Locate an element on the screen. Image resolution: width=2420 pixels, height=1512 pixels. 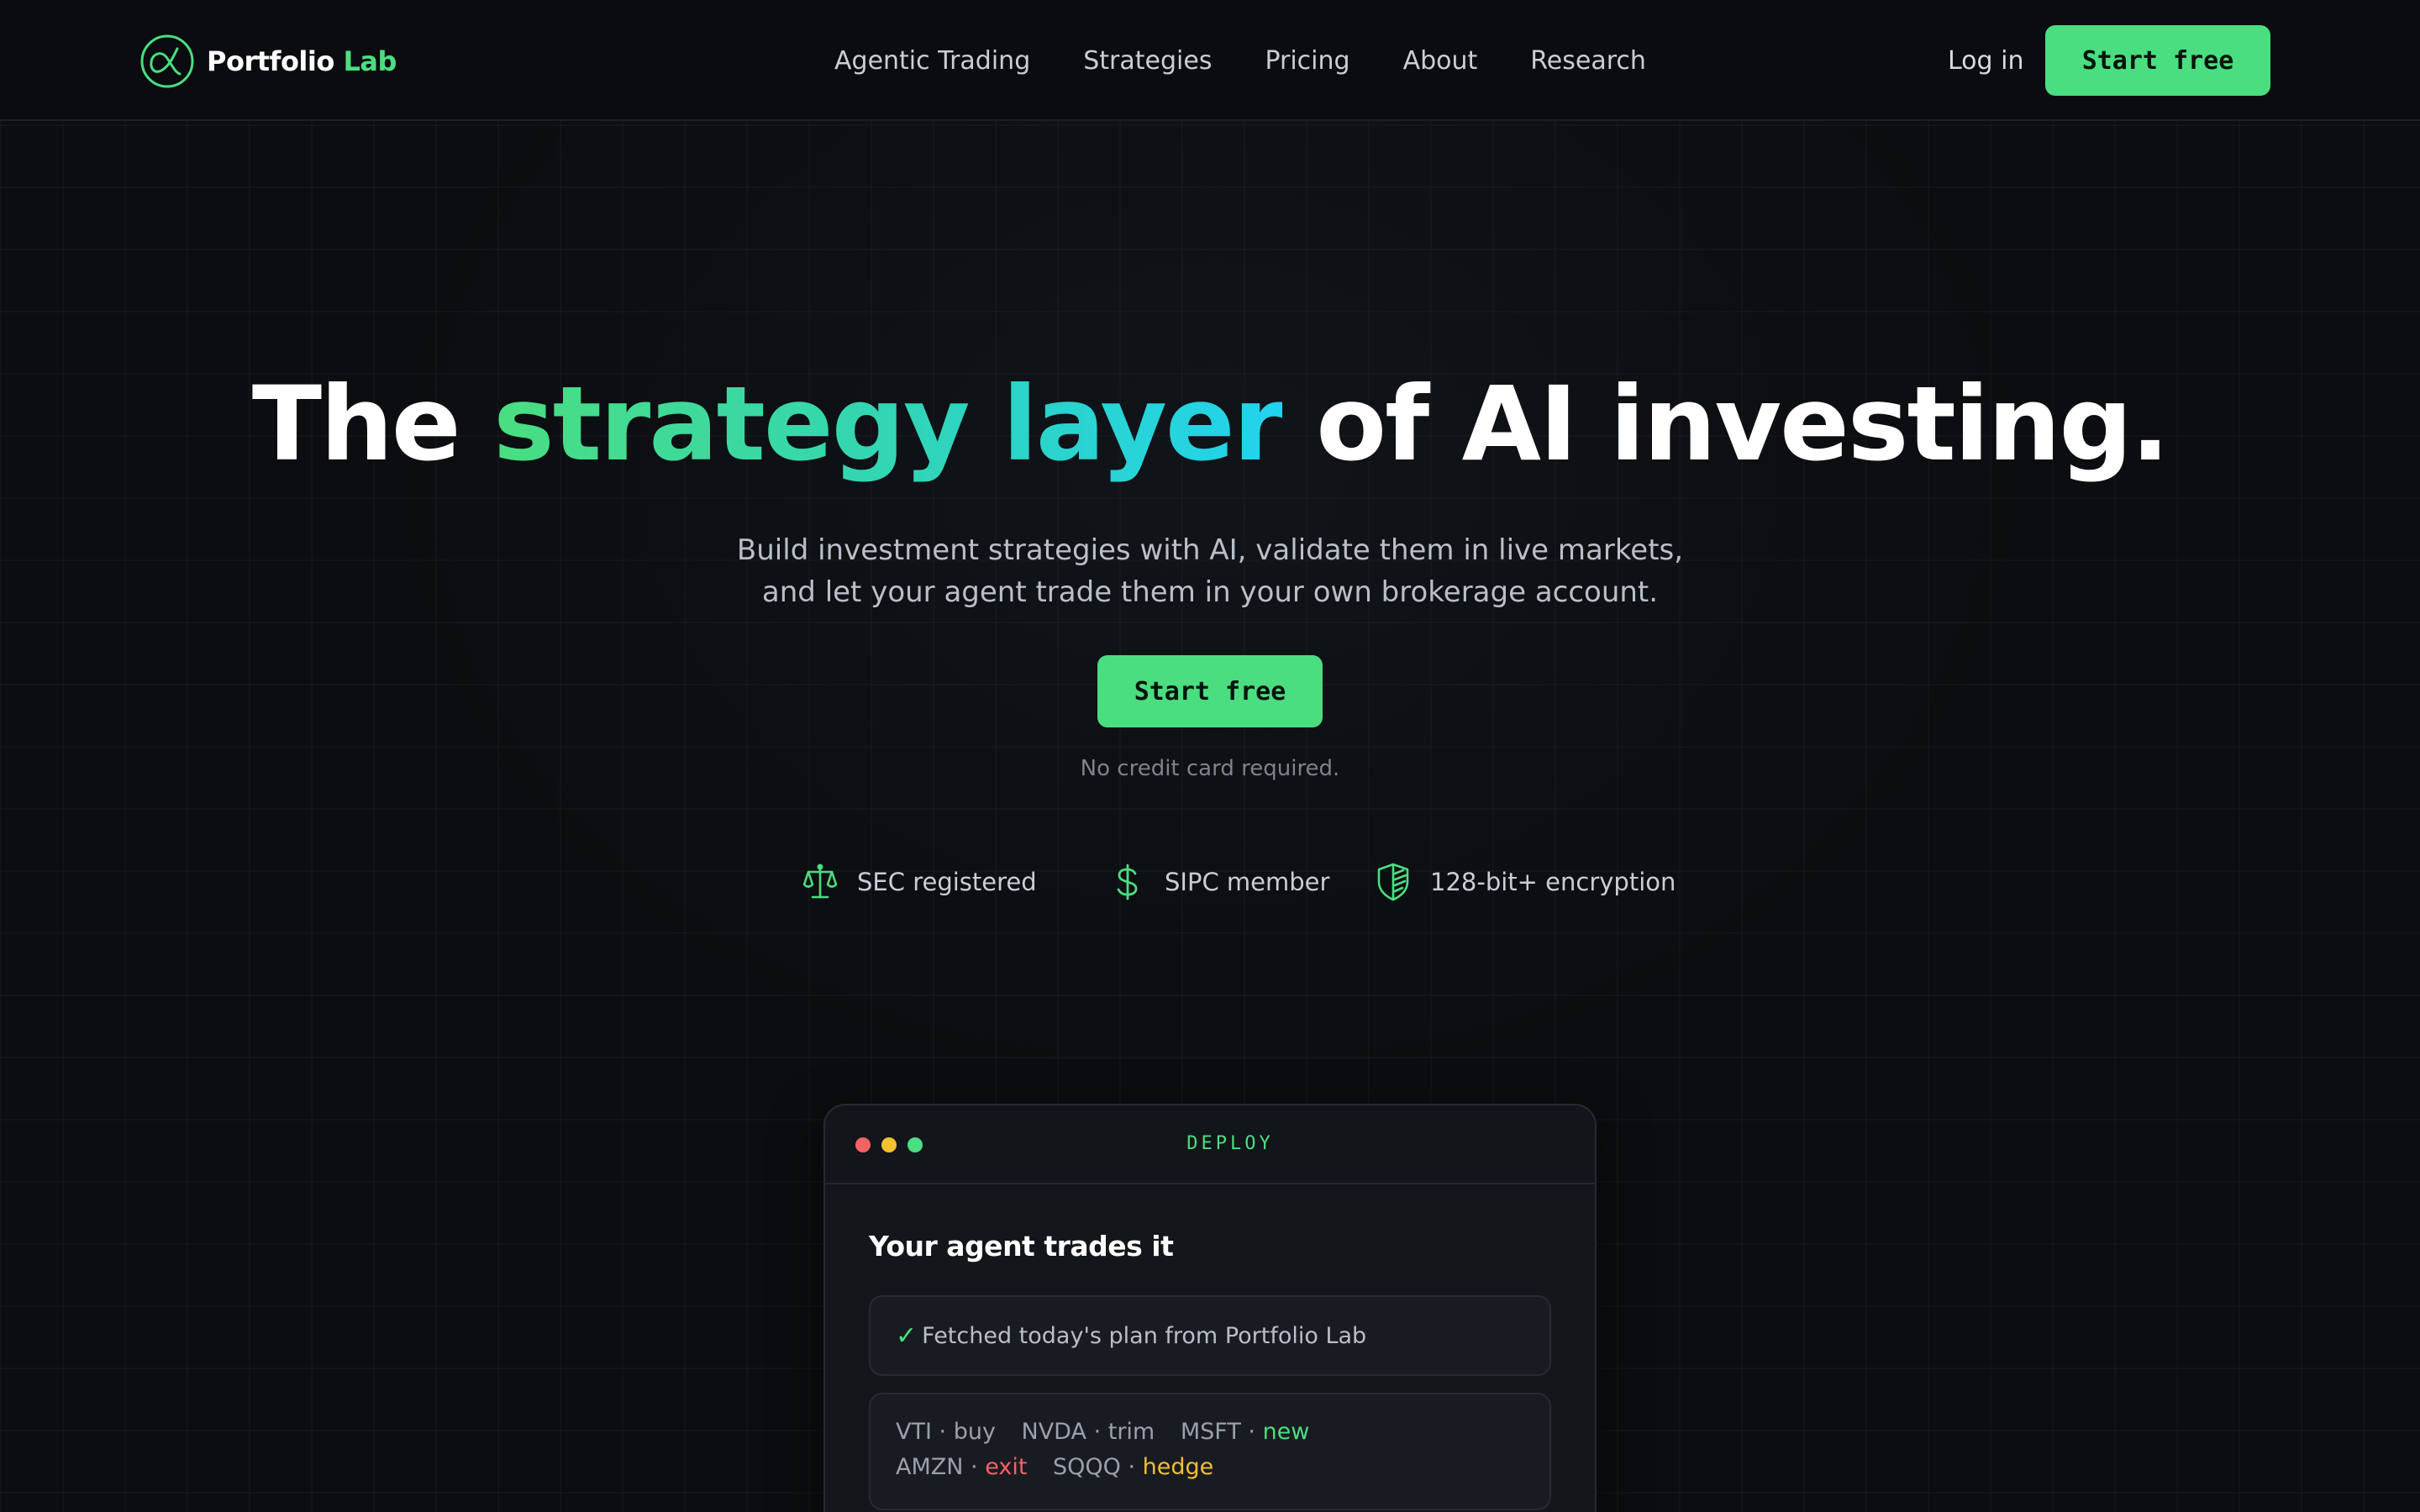
deploy-card-header: DEPLOY is located at coordinates (1210, 1144).